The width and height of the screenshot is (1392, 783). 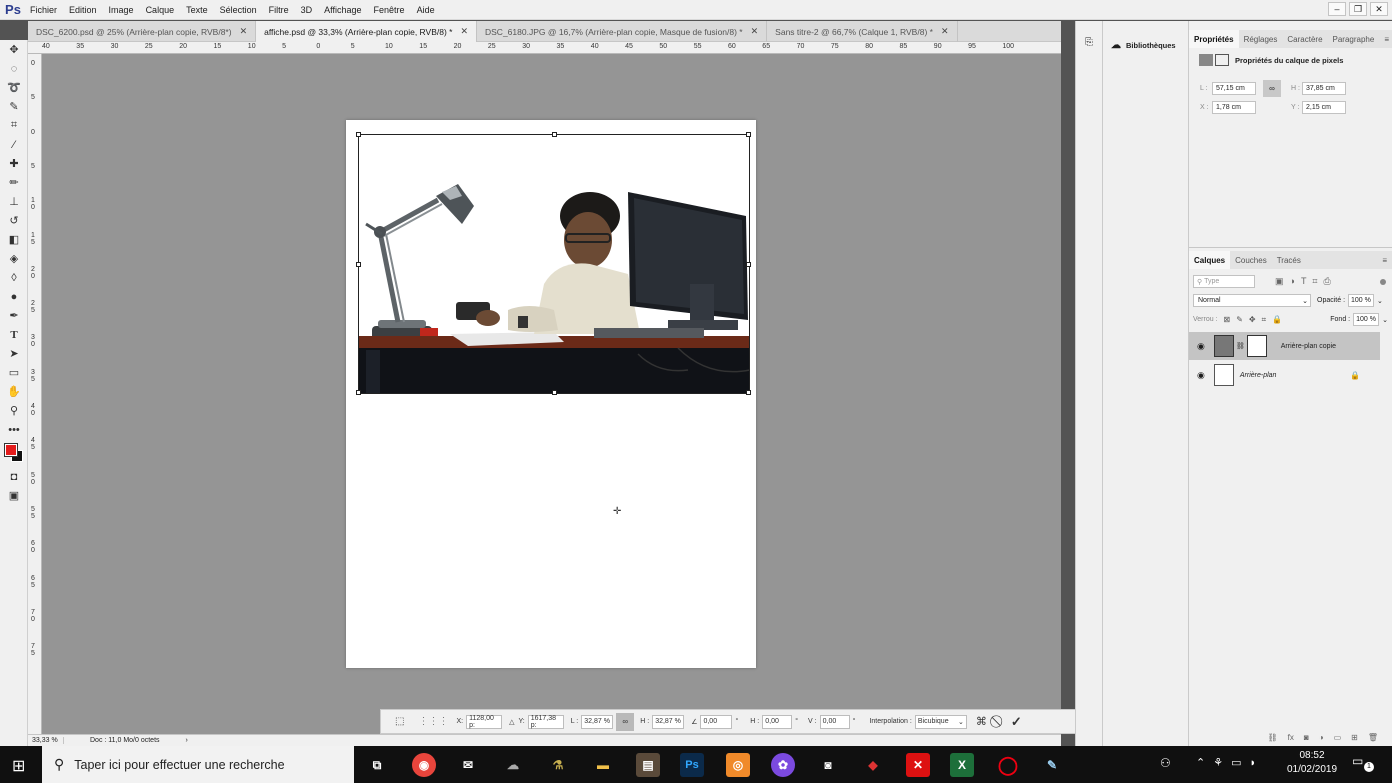 What do you see at coordinates (1358, 9) in the screenshot?
I see `restore-button: ❐` at bounding box center [1358, 9].